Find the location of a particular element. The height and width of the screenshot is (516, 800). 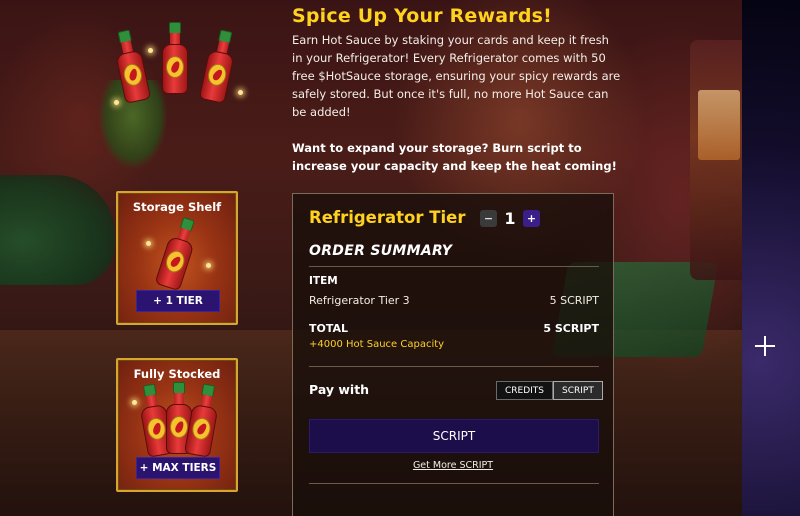

order-summary-heading: ORDER SUMMARY is located at coordinates (381, 251).